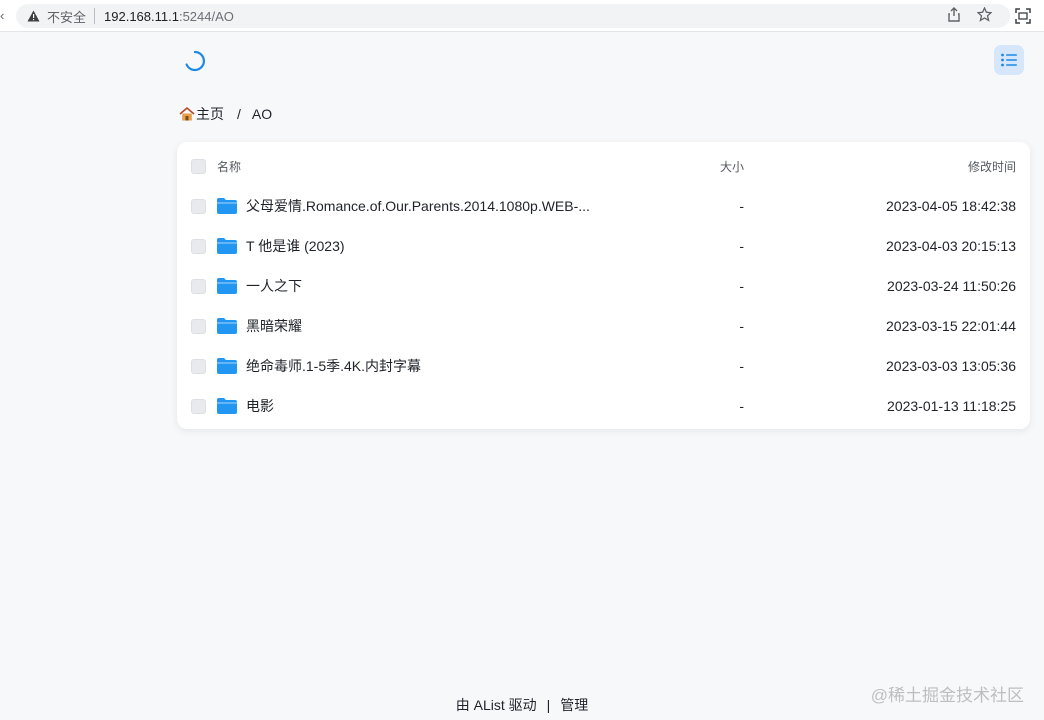 Image resolution: width=1044 pixels, height=720 pixels. Describe the element at coordinates (2, 15) in the screenshot. I see `back-button-edge: ‹` at that location.